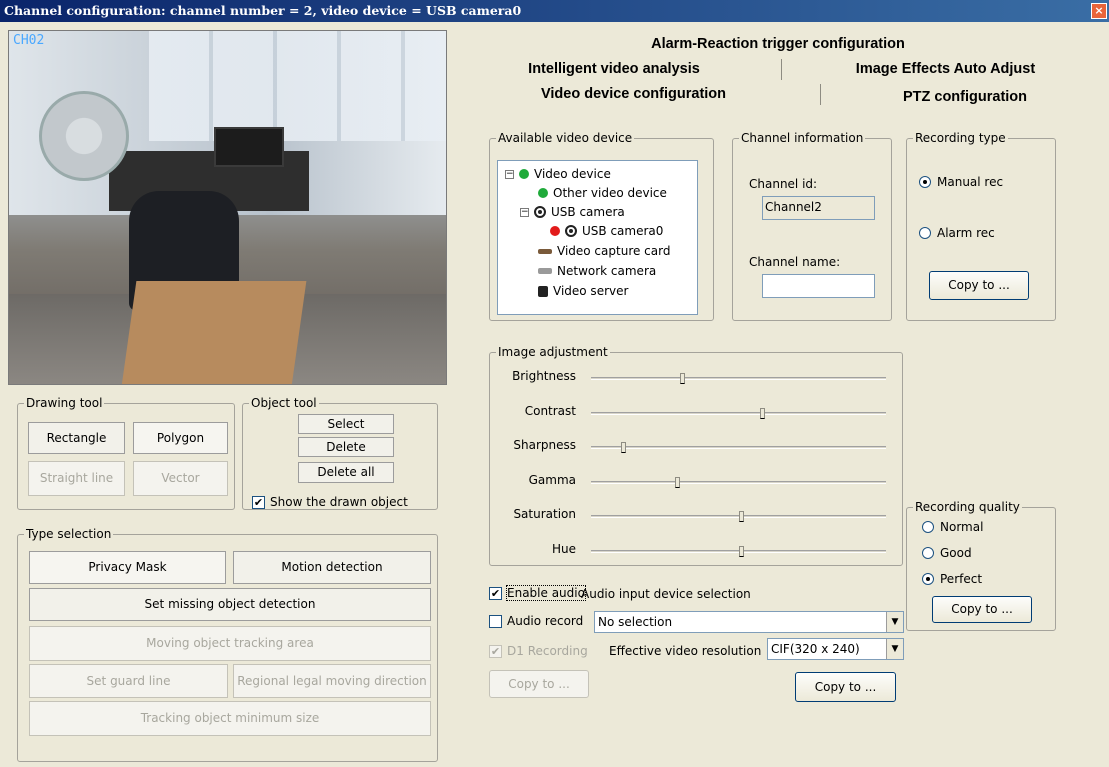  What do you see at coordinates (738, 447) in the screenshot?
I see `slider-track-sharpness` at bounding box center [738, 447].